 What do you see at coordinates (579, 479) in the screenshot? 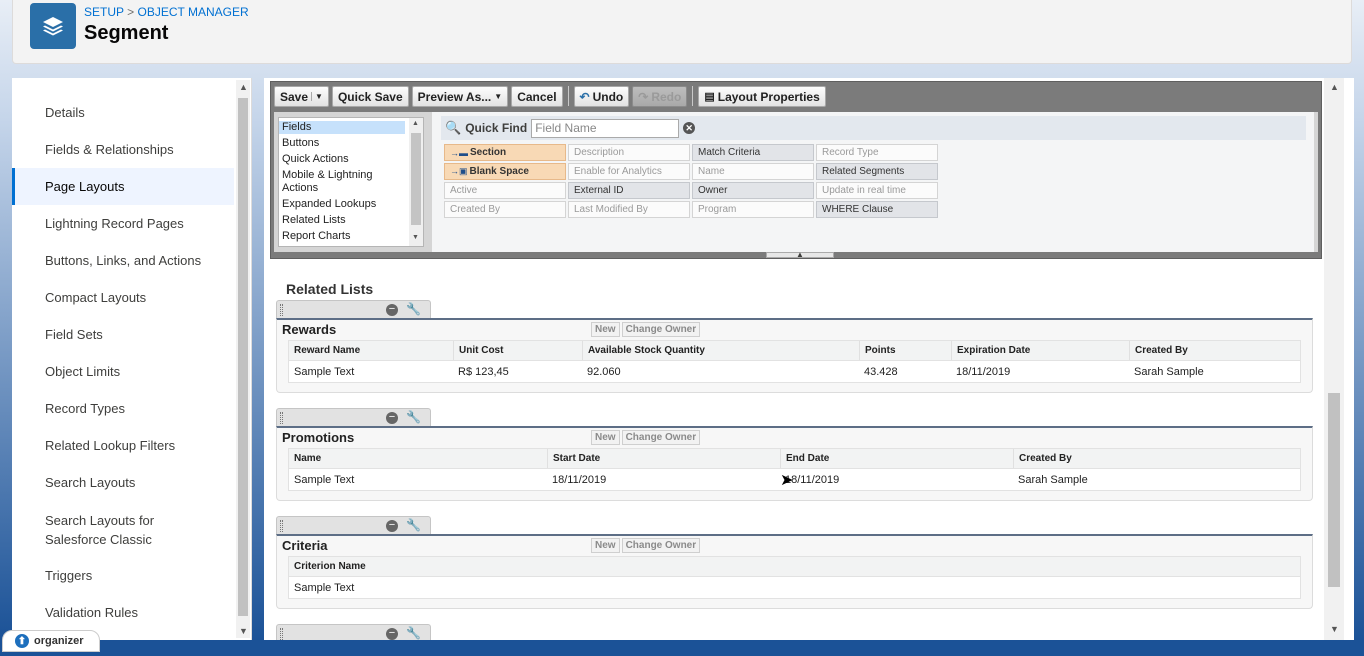
I see `table-cell: 18/11/2019` at bounding box center [579, 479].